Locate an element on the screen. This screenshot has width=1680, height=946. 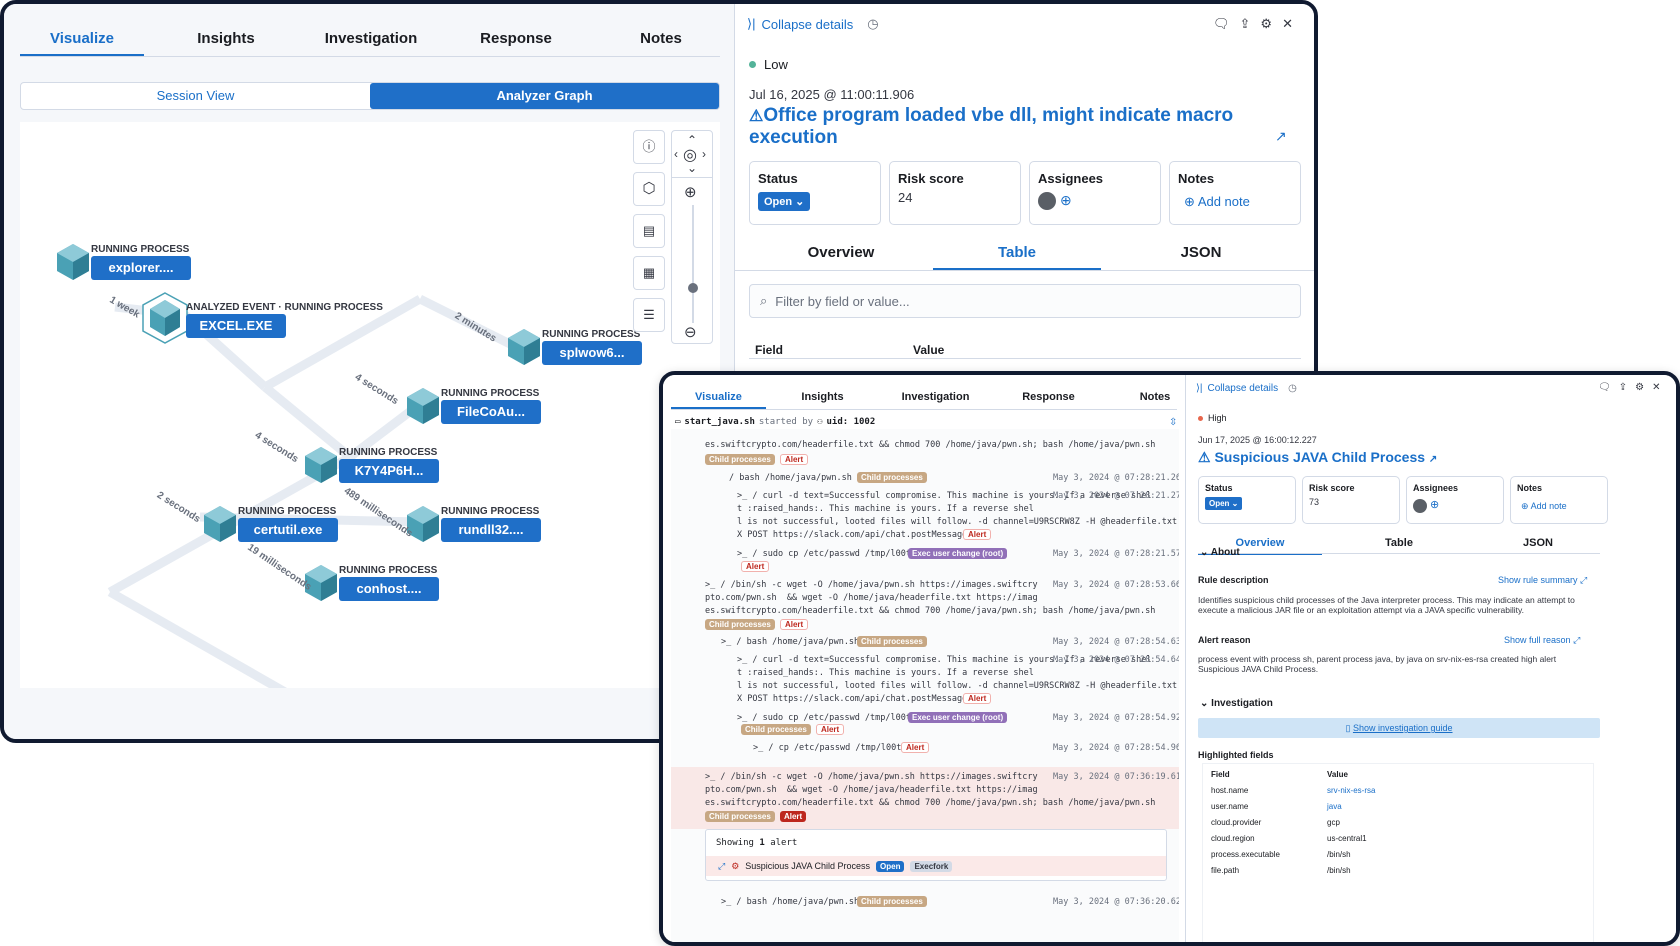
alert-badge-active: Alert is located at coordinates (793, 816).